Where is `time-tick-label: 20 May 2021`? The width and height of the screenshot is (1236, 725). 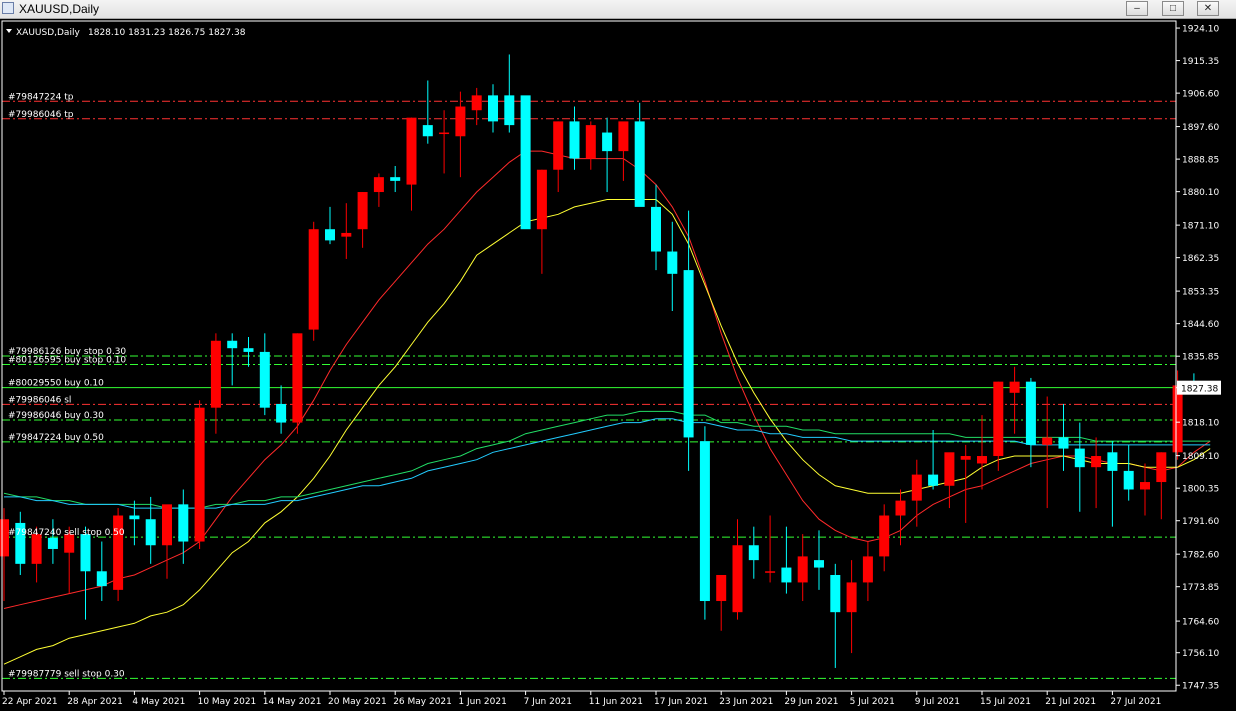 time-tick-label: 20 May 2021 is located at coordinates (357, 702).